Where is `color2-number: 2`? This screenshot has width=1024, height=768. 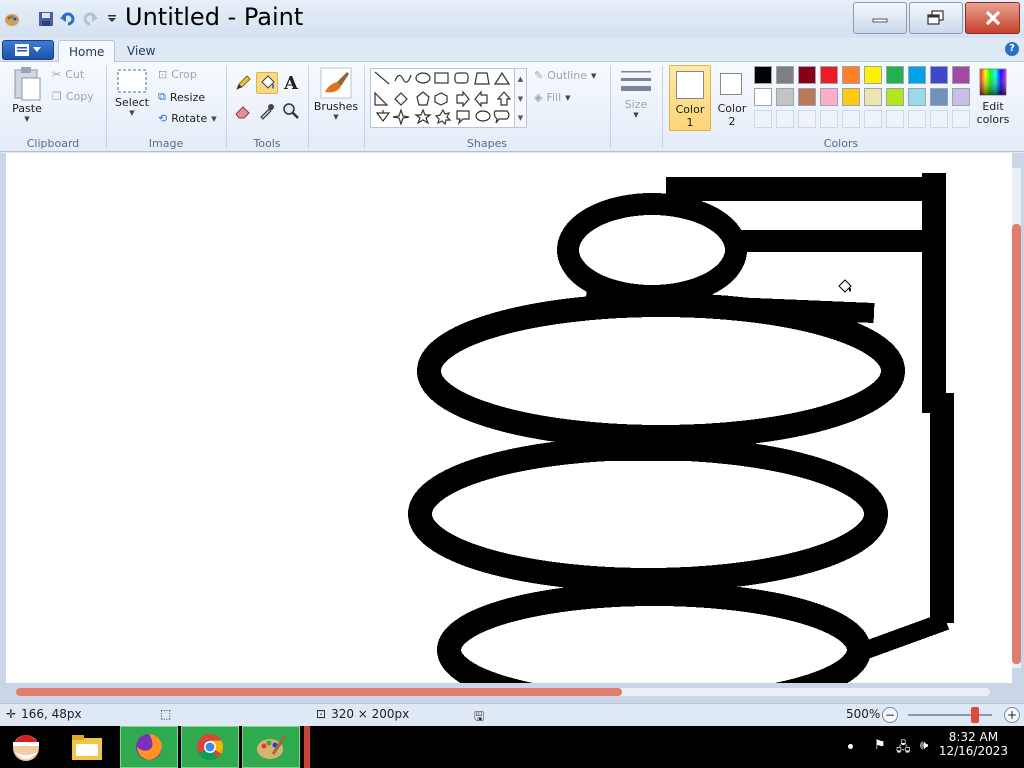 color2-number: 2 is located at coordinates (732, 121).